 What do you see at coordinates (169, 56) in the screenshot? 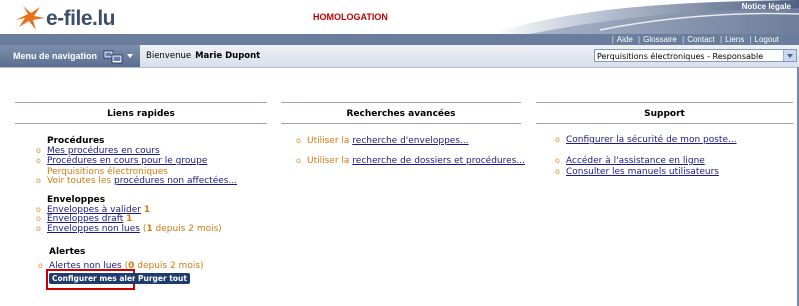
I see `welcome-label: Bienvenue` at bounding box center [169, 56].